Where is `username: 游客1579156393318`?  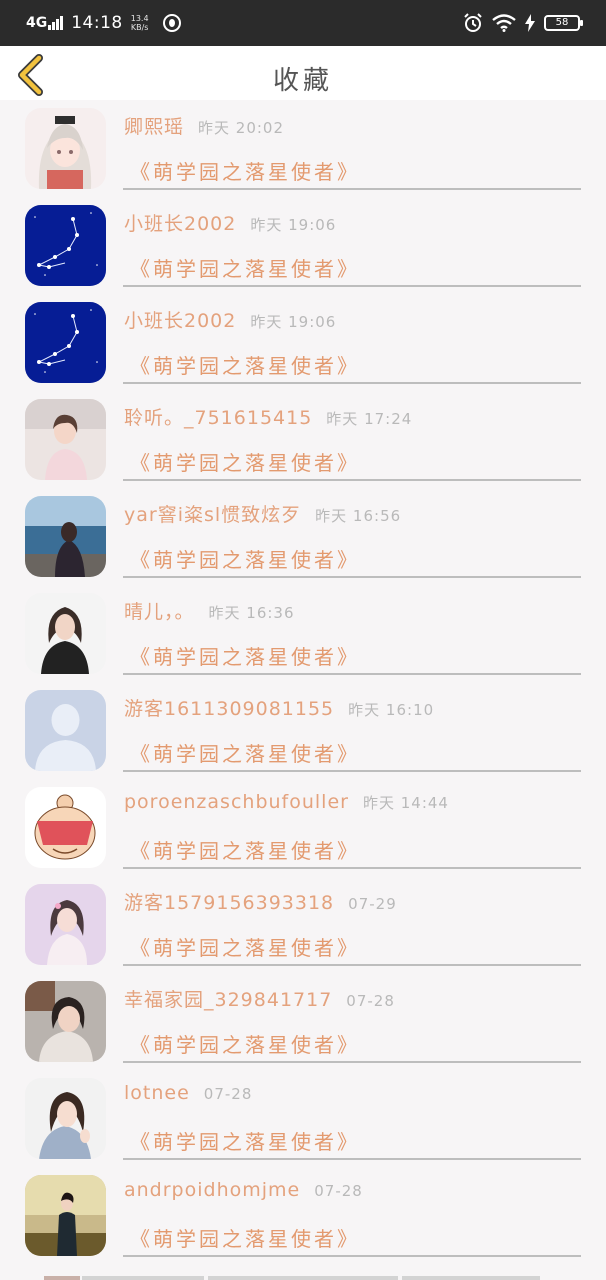 username: 游客1579156393318 is located at coordinates (229, 903).